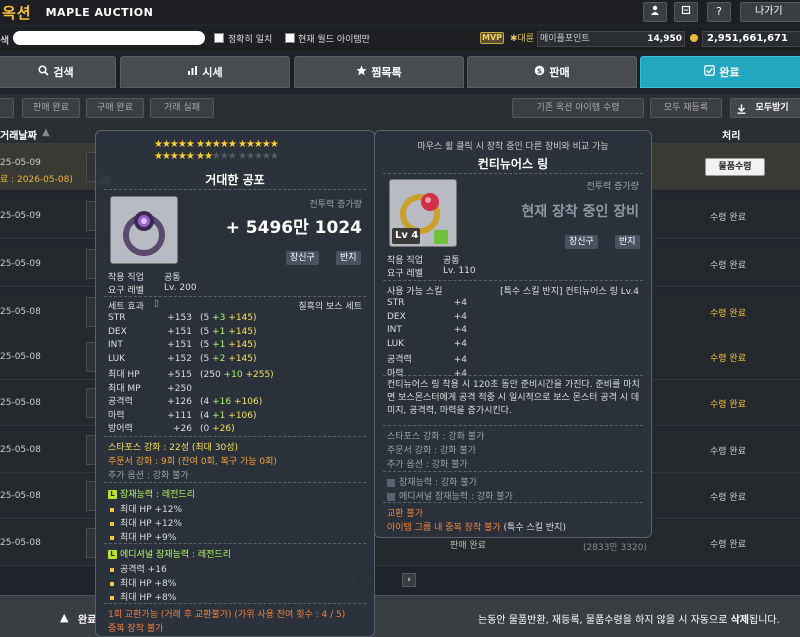  What do you see at coordinates (205, 429) in the screenshot?
I see `stat-base: (0` at bounding box center [205, 429].